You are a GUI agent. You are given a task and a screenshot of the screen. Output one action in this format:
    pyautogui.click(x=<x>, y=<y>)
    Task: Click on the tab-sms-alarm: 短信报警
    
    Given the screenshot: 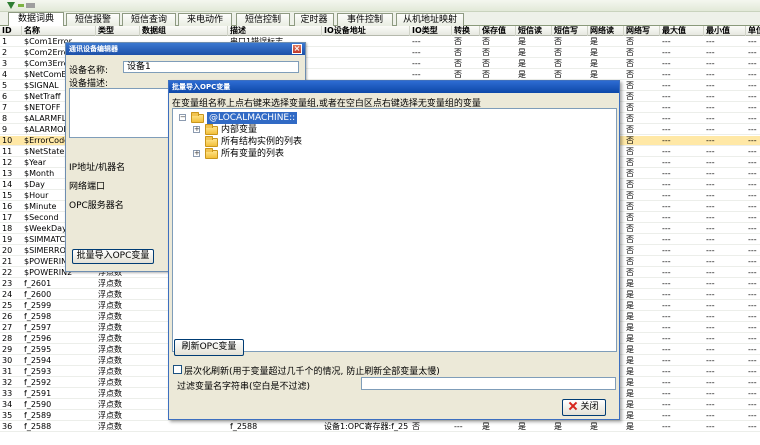 What is the action you would take?
    pyautogui.click(x=93, y=19)
    